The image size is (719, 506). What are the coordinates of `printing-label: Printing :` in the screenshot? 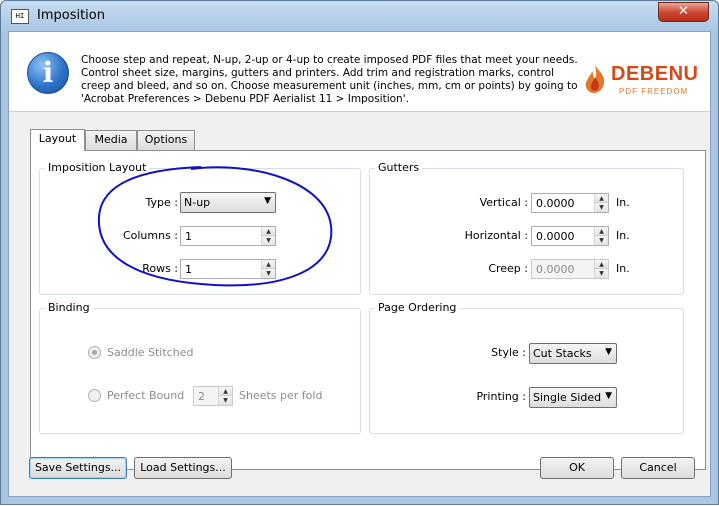 It's located at (501, 396).